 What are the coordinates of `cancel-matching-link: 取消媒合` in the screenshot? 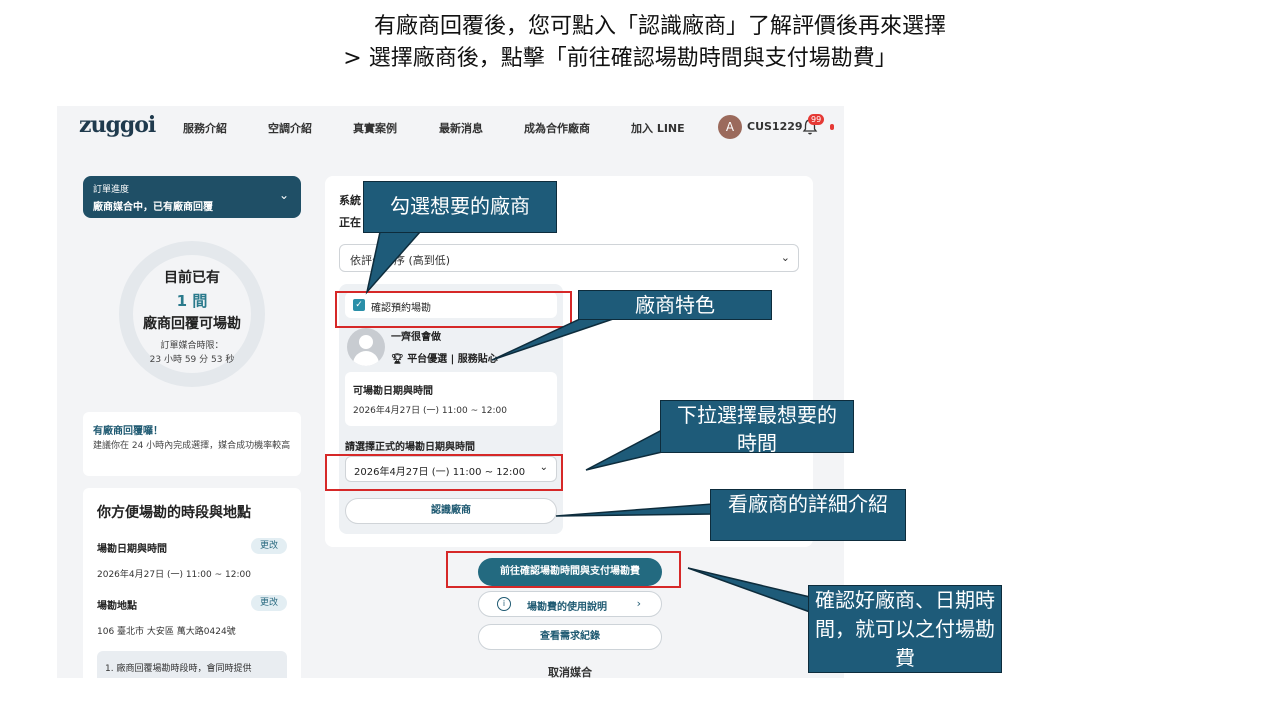 It's located at (570, 671).